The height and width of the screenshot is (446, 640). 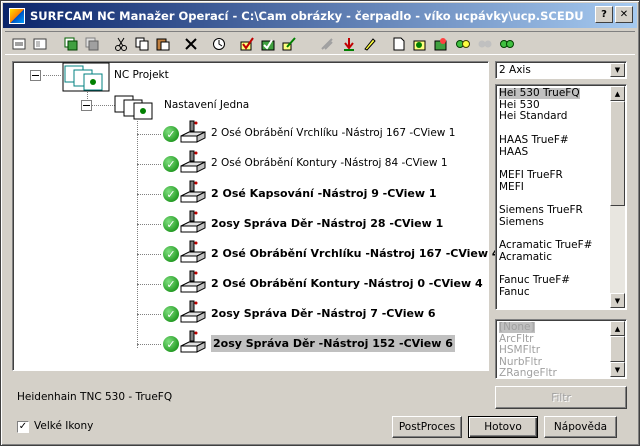 What do you see at coordinates (19, 44) in the screenshot?
I see `new-icon` at bounding box center [19, 44].